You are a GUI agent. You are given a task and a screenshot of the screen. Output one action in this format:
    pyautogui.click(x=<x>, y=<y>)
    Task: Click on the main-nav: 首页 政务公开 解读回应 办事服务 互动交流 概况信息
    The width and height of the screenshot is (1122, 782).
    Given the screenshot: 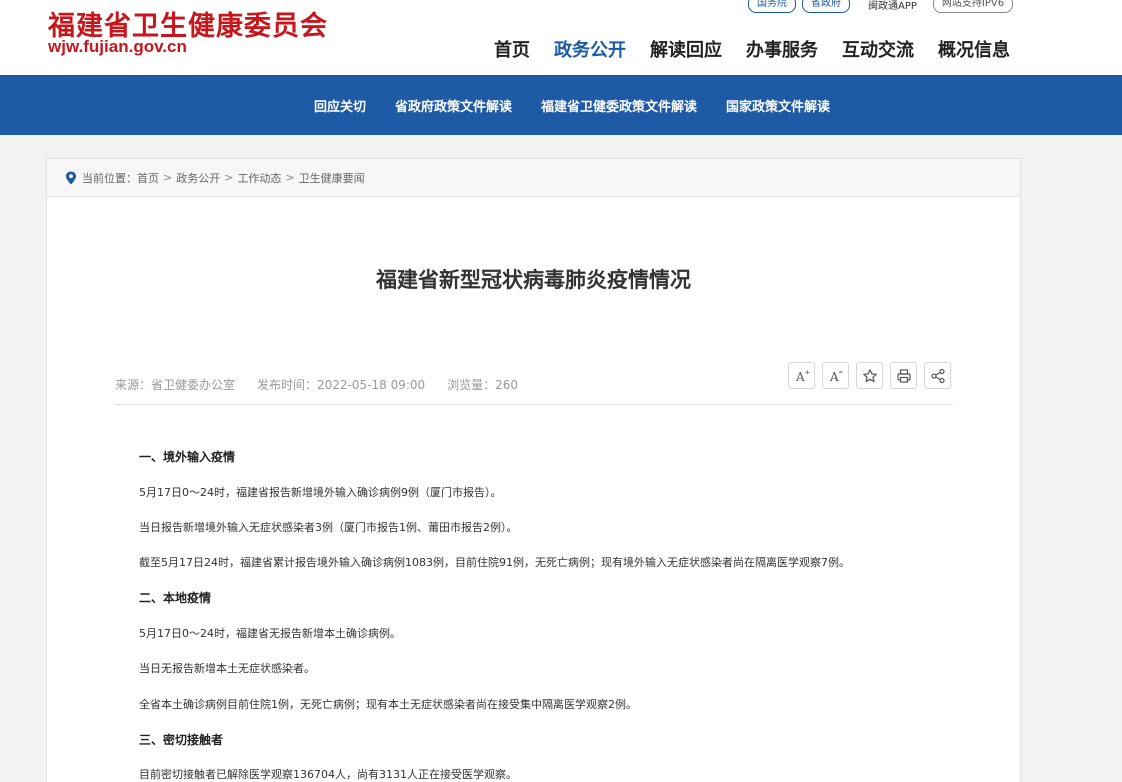 What is the action you would take?
    pyautogui.click(x=764, y=49)
    